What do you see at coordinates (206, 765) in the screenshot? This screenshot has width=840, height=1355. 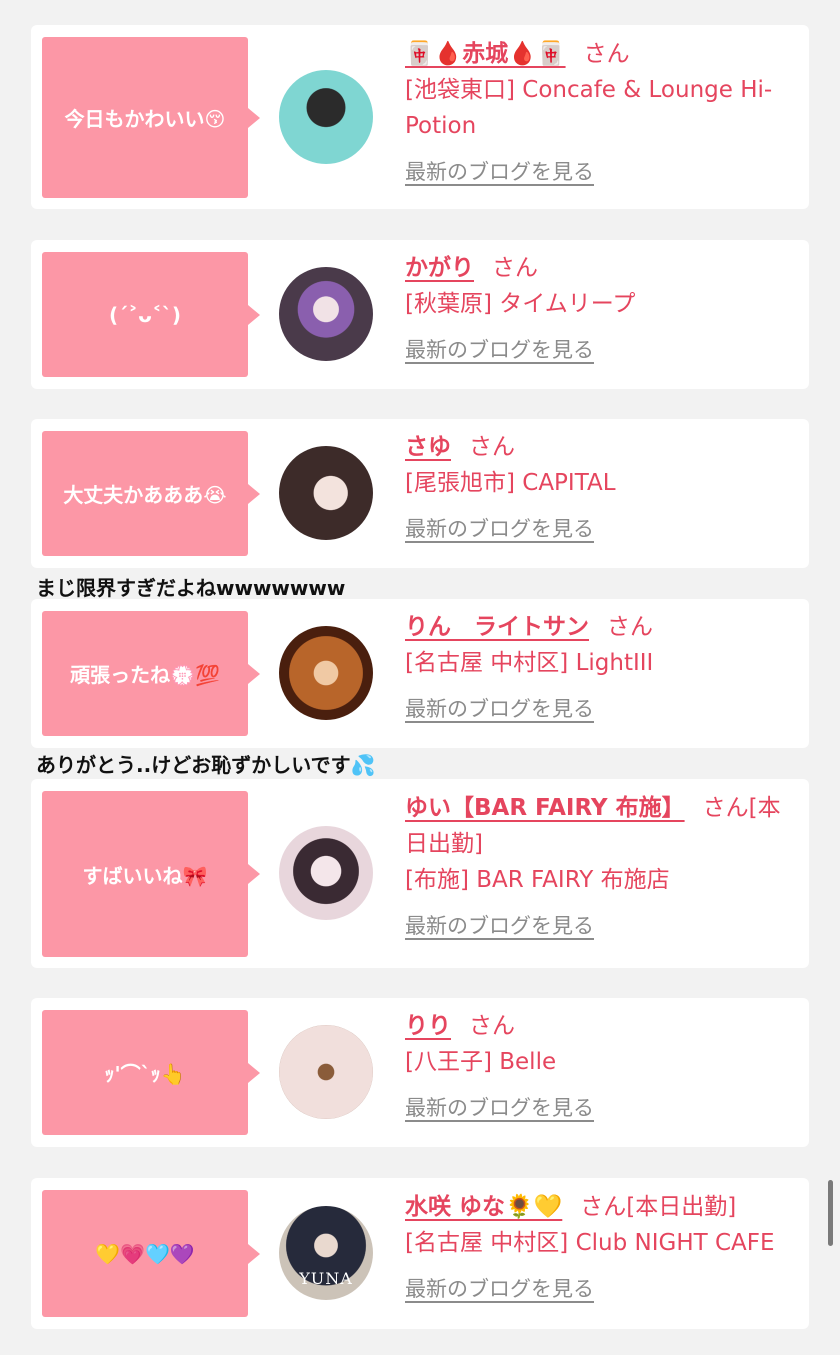 I see `comment-text: ありがとう..けどお恥ずかしいです💦` at bounding box center [206, 765].